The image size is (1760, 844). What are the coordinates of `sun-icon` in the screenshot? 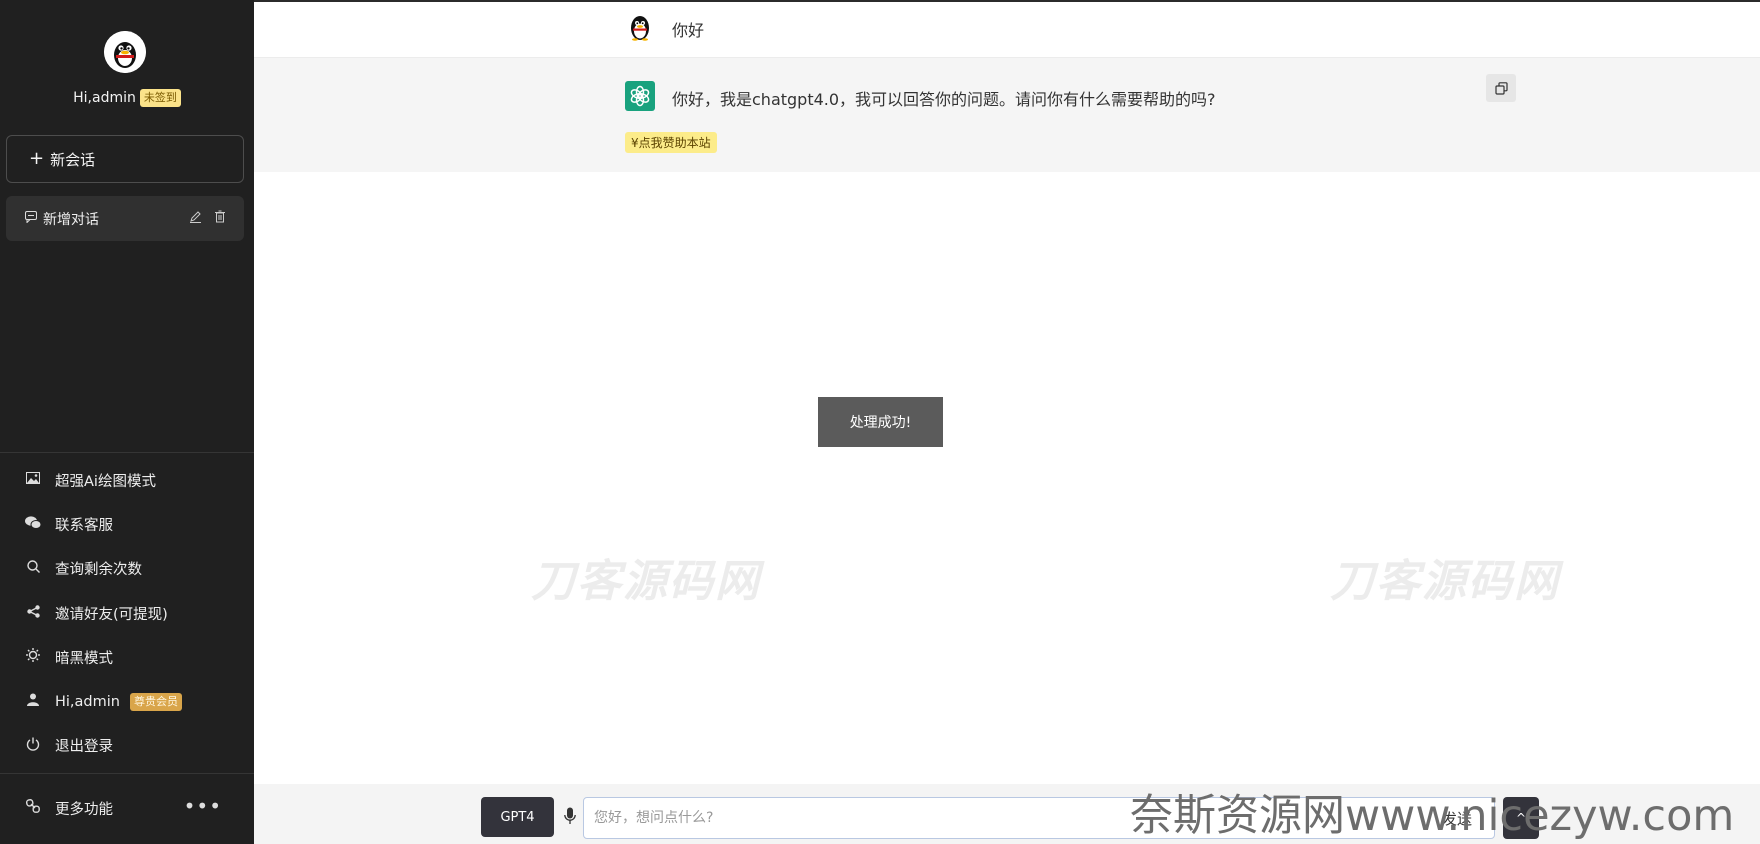 It's located at (33, 657).